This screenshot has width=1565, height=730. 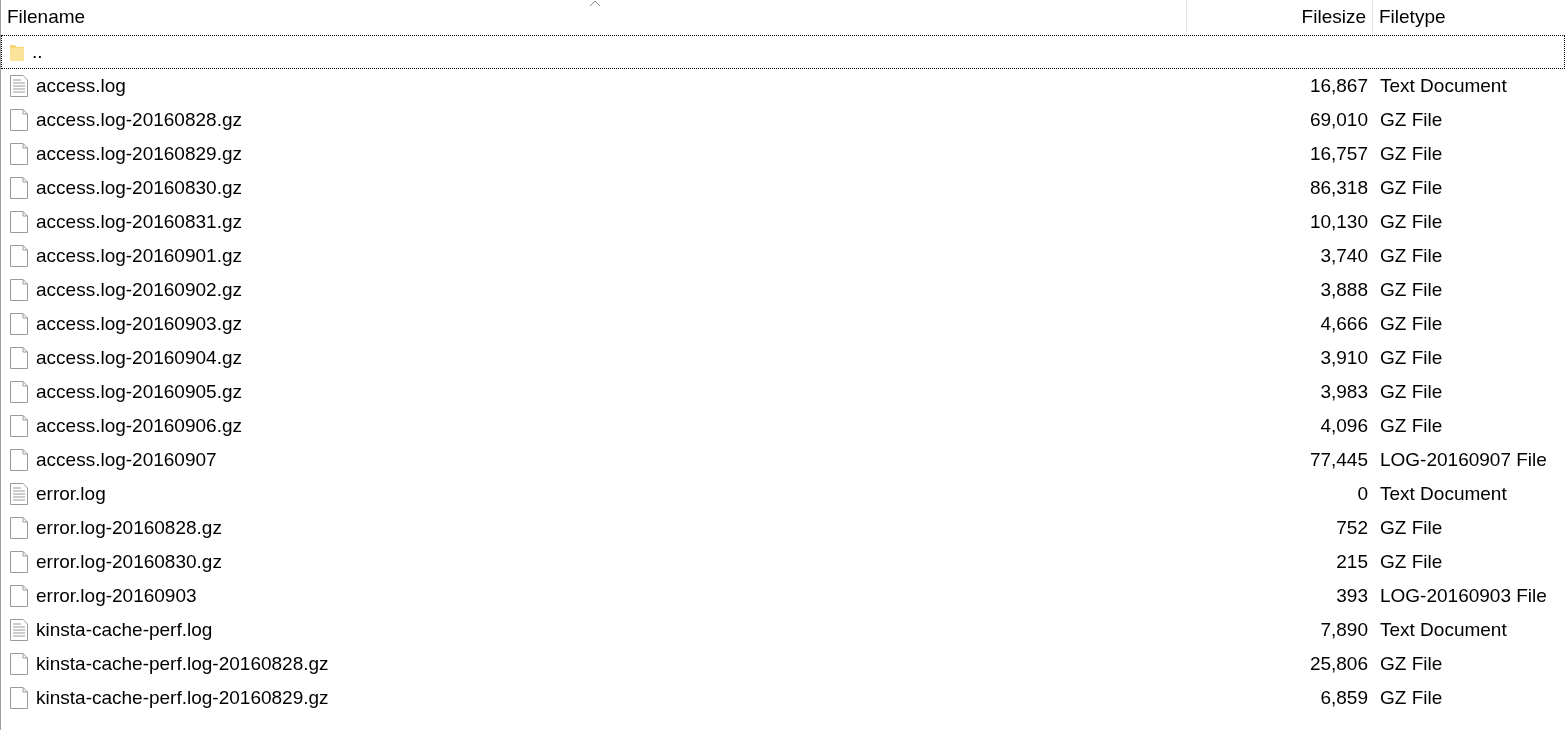 What do you see at coordinates (1412, 17) in the screenshot?
I see `column-header: Filetype` at bounding box center [1412, 17].